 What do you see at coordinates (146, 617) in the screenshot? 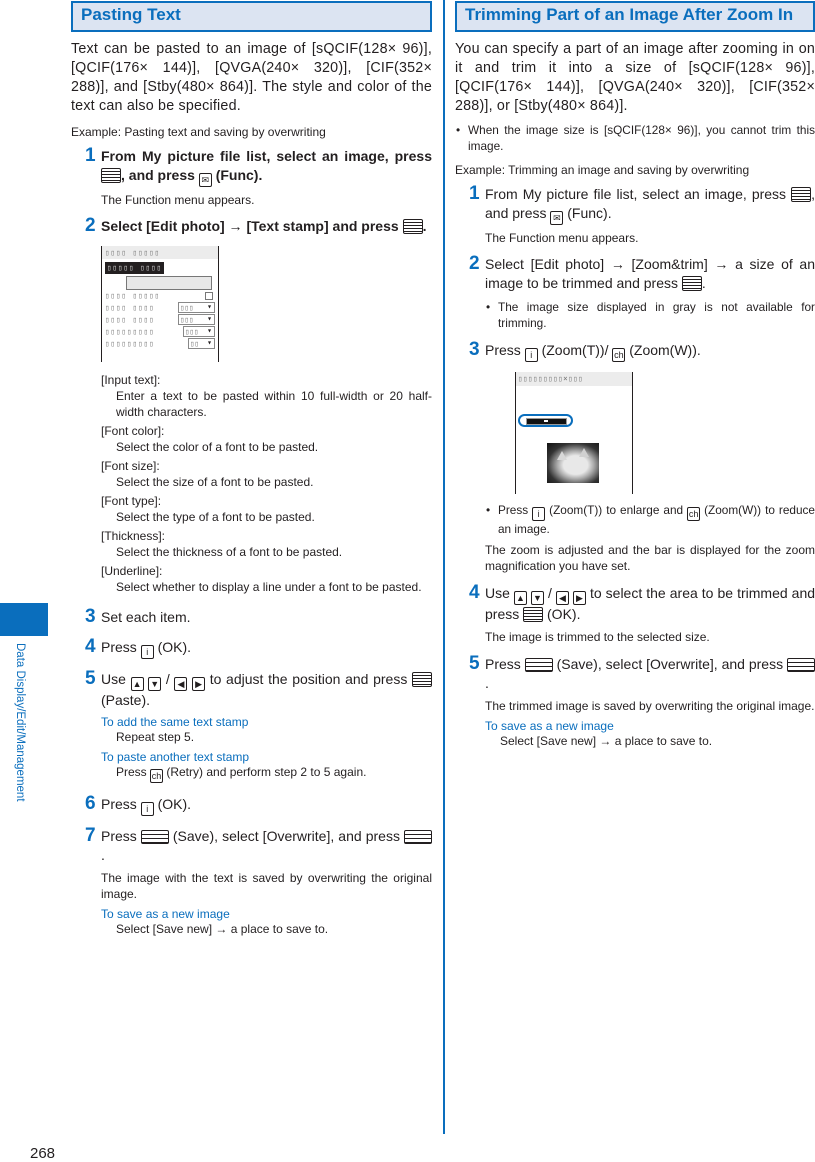
I see `step-text: Set each item.` at bounding box center [146, 617].